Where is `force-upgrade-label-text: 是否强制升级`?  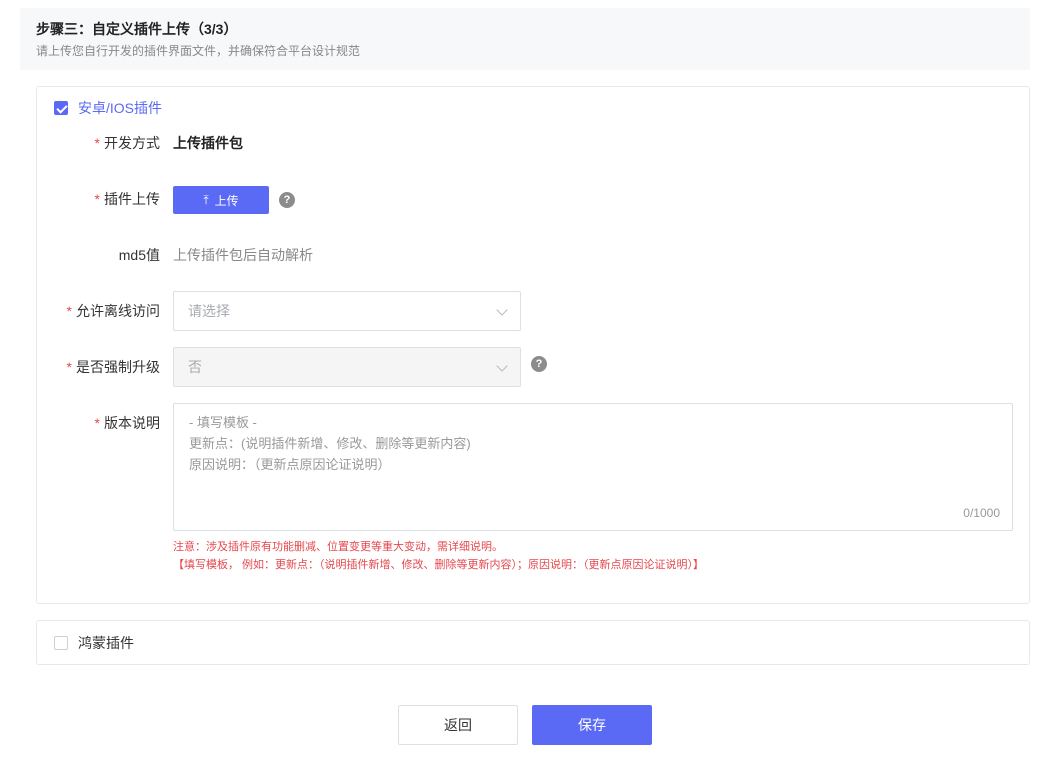
force-upgrade-label-text: 是否强制升级 is located at coordinates (118, 367).